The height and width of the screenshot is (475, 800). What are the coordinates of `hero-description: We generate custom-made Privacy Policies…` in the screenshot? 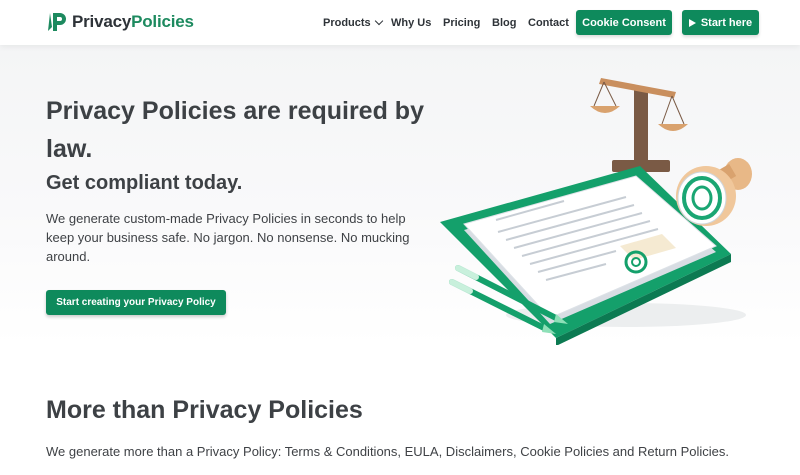 It's located at (228, 237).